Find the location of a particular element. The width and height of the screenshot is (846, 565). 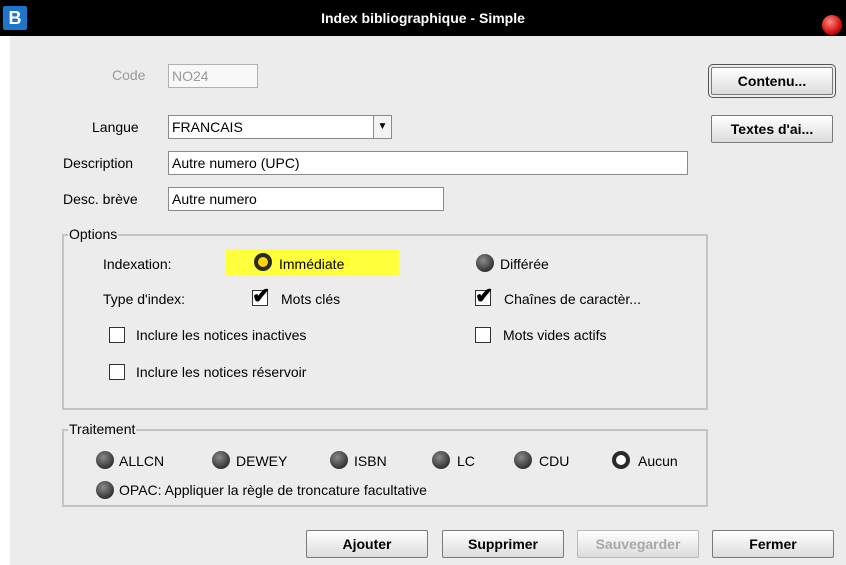

mots-vides-checkbox is located at coordinates (483, 335).